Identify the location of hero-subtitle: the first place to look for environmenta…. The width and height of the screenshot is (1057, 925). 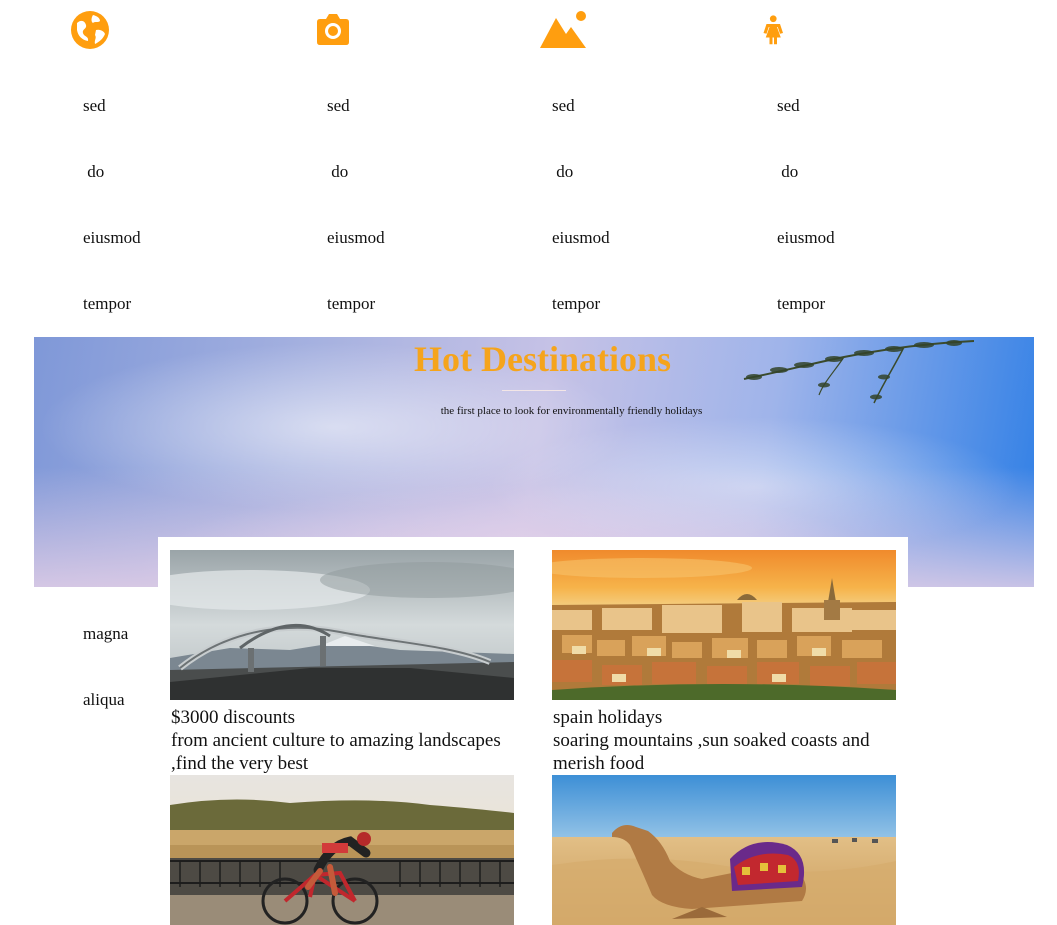
(571, 411).